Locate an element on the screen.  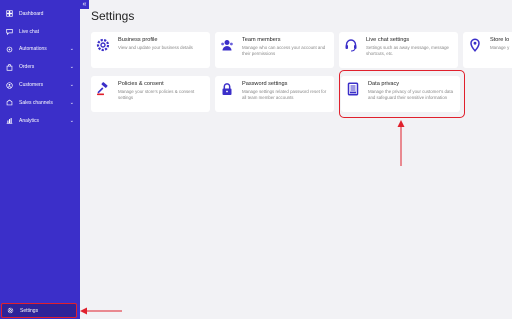
location-pin-icon is located at coordinates (475, 45).